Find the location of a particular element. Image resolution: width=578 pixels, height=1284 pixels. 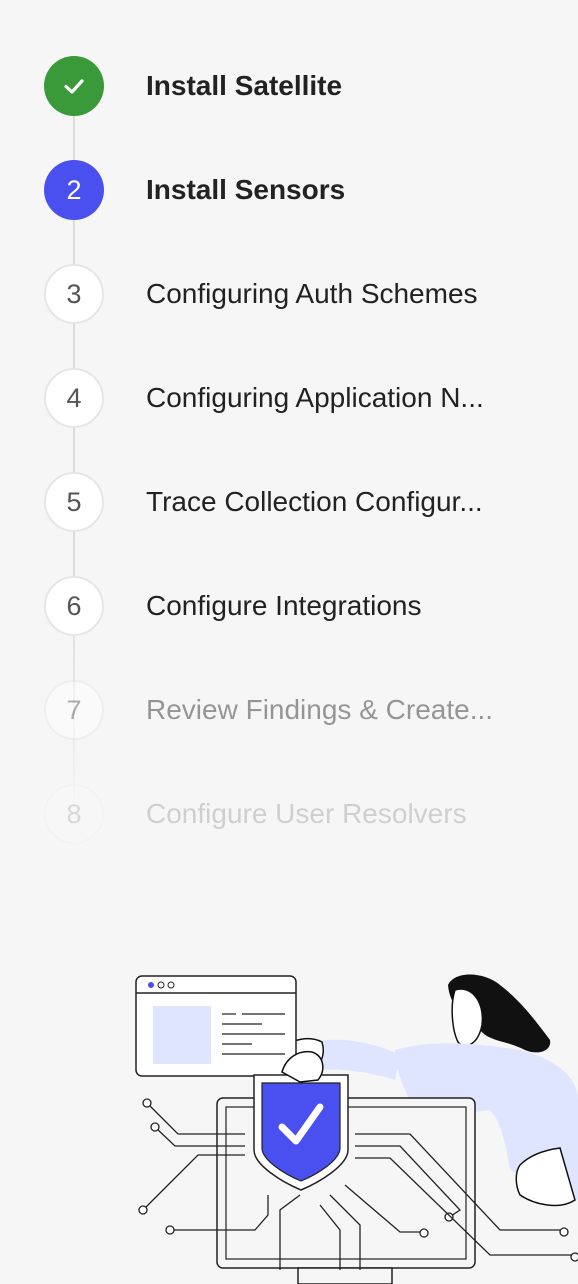

step-number-badge: 7 is located at coordinates (74, 710).